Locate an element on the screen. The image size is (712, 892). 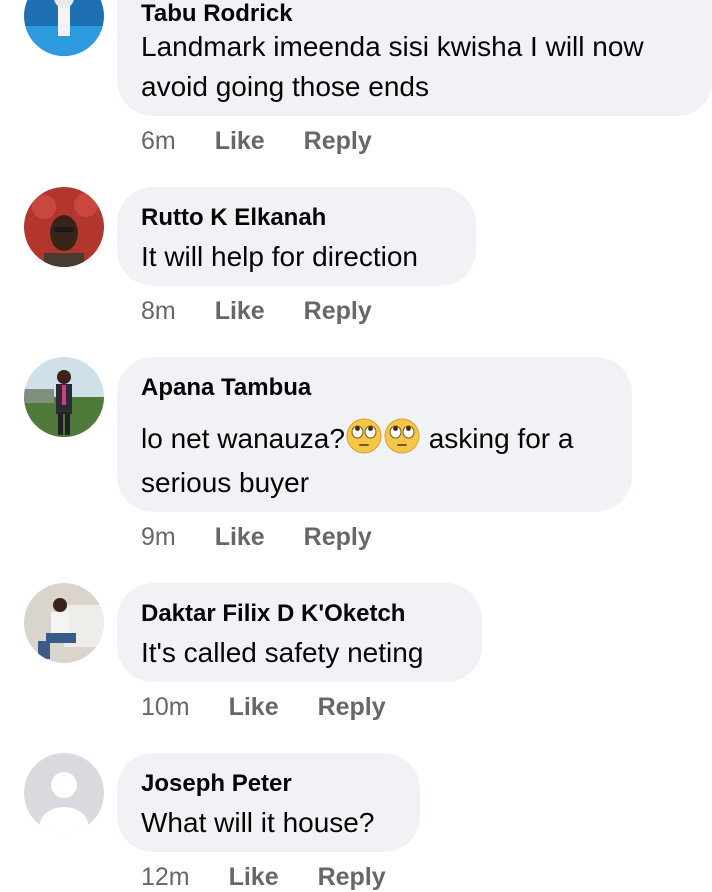
comment-bubble: Joseph Peter What will it house? is located at coordinates (268, 802).